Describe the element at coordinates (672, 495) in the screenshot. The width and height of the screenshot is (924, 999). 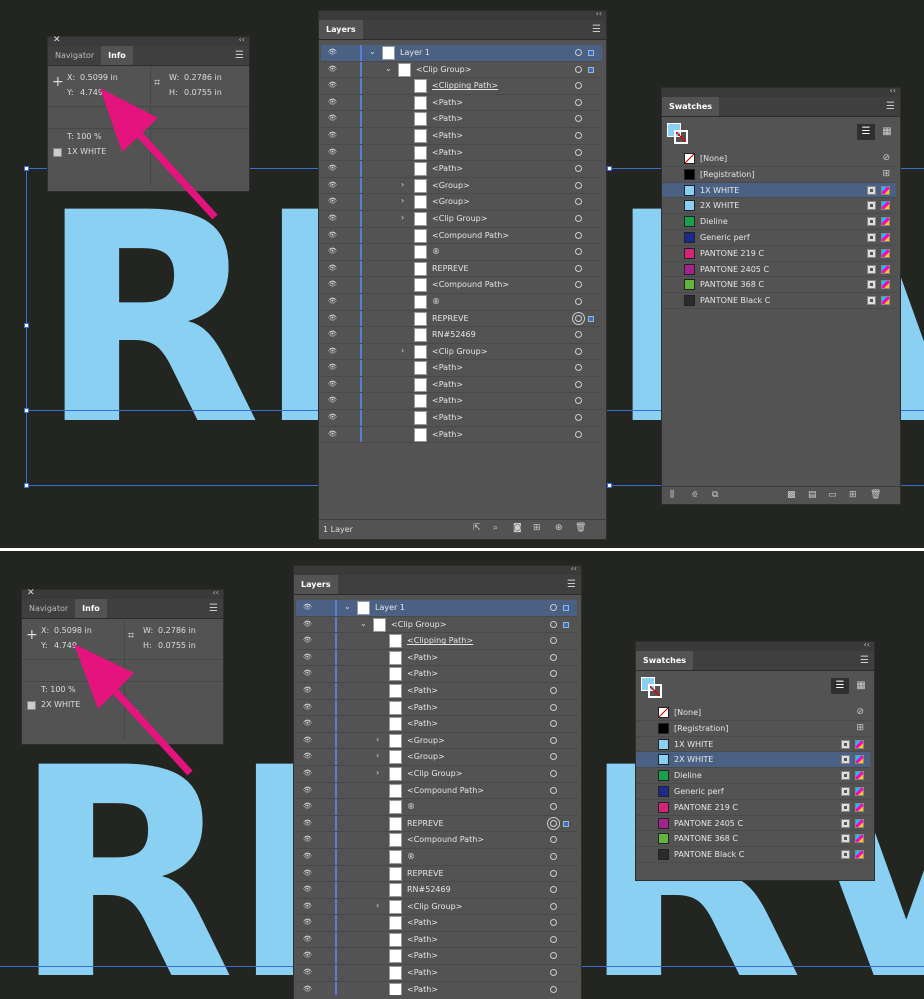
I see `swatch-library-icon: ⫼` at that location.